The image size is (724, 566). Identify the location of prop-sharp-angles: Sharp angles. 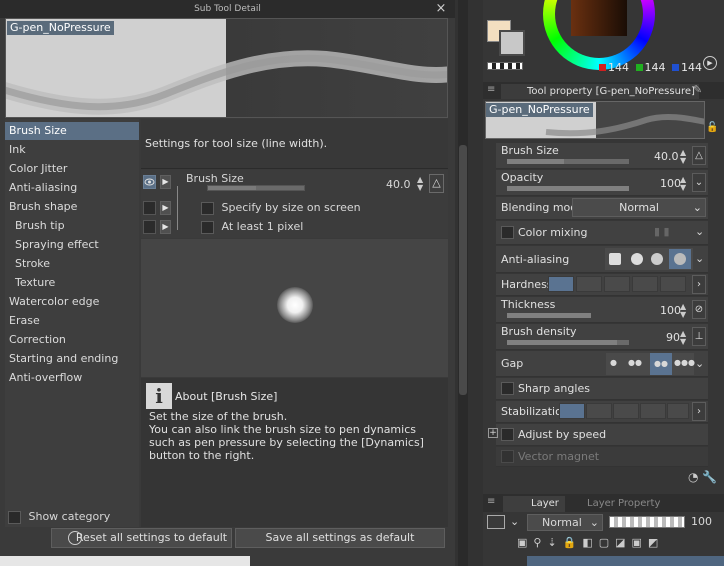
(602, 389).